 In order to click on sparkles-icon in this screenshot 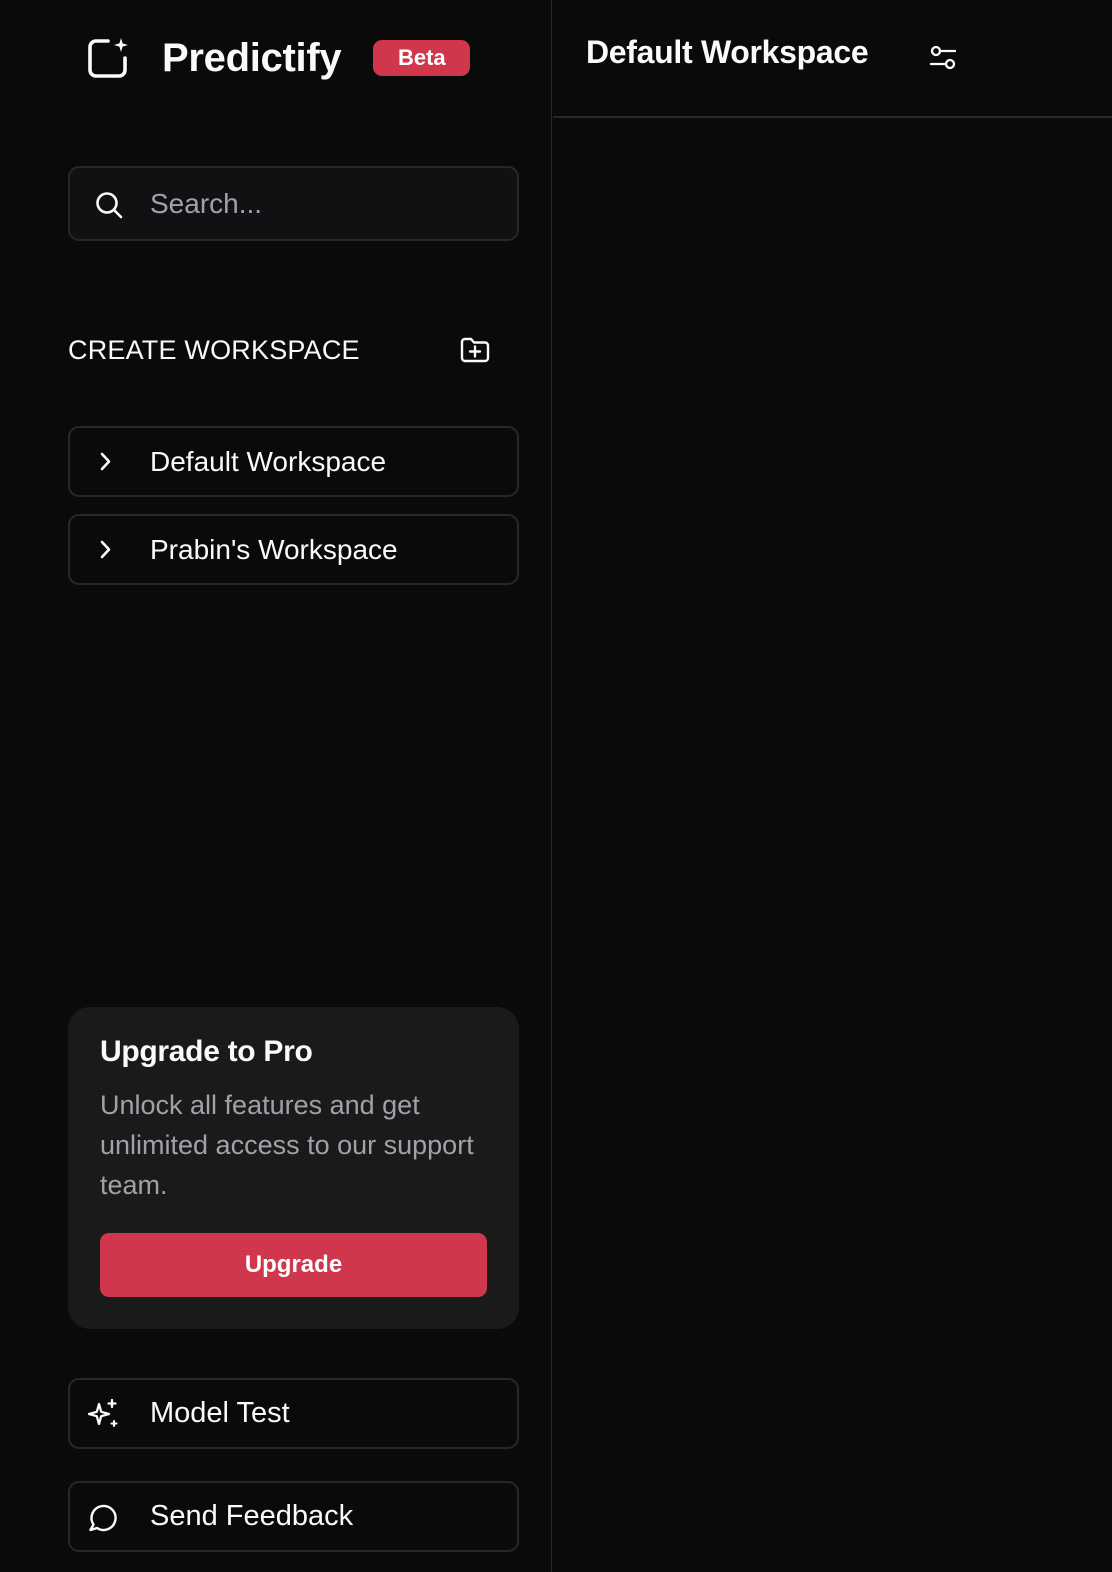, I will do `click(103, 1414)`.